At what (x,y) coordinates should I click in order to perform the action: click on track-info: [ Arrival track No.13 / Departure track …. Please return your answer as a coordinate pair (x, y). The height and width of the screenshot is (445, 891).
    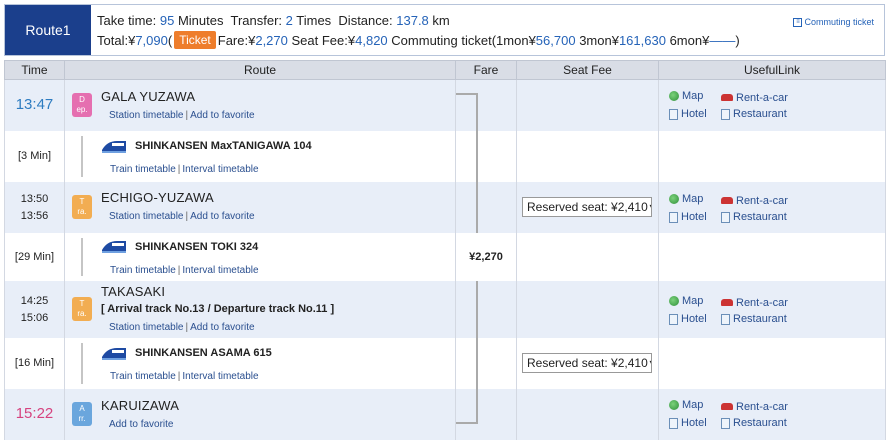
    Looking at the image, I should click on (218, 309).